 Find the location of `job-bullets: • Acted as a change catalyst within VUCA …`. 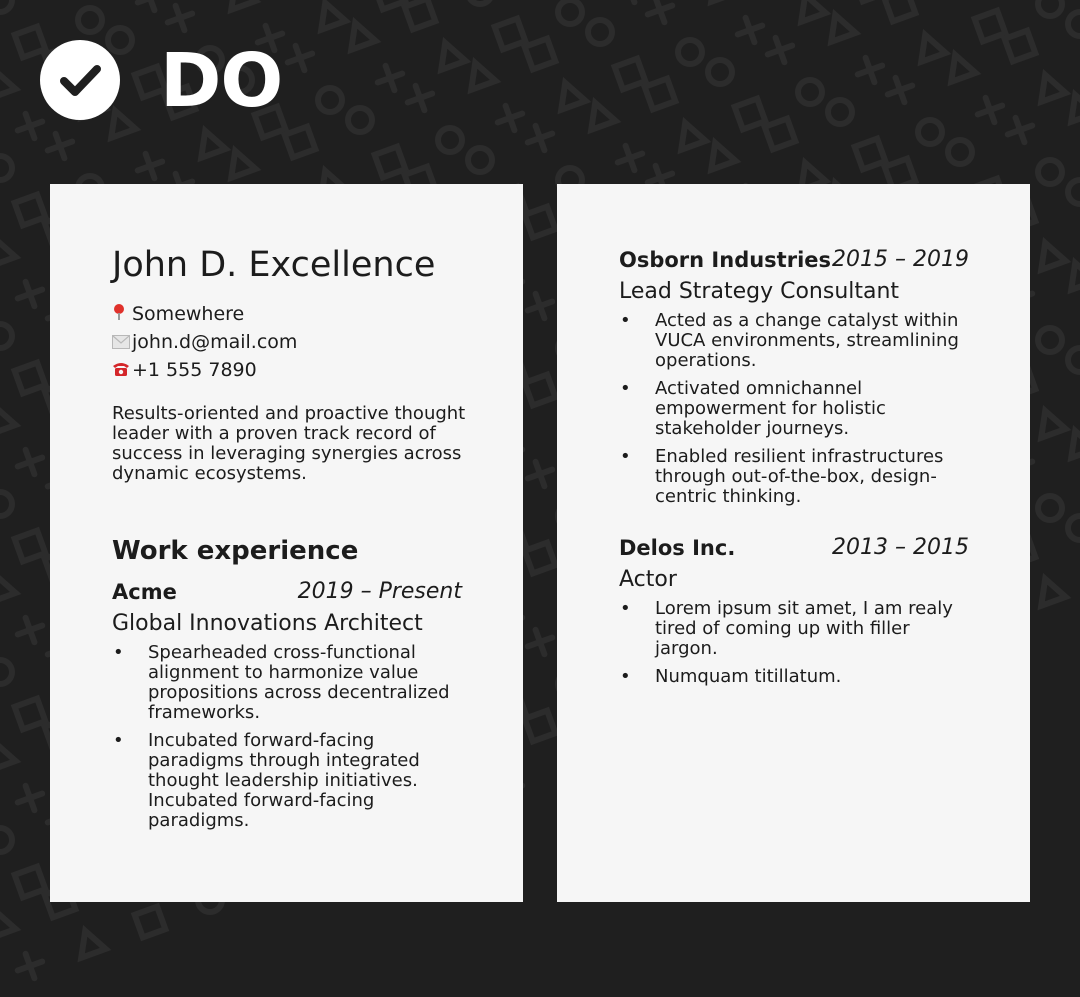

job-bullets: • Acted as a change catalyst within VUCA … is located at coordinates (794, 409).